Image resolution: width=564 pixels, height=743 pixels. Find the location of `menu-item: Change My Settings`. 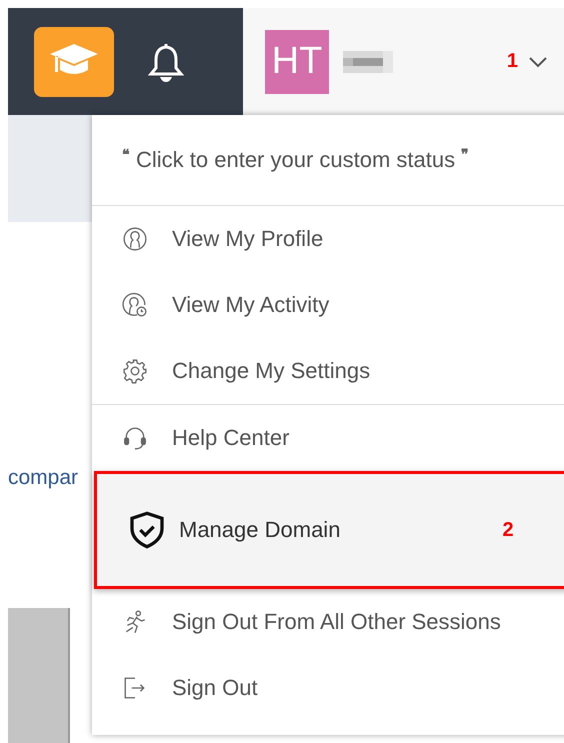

menu-item: Change My Settings is located at coordinates (328, 371).